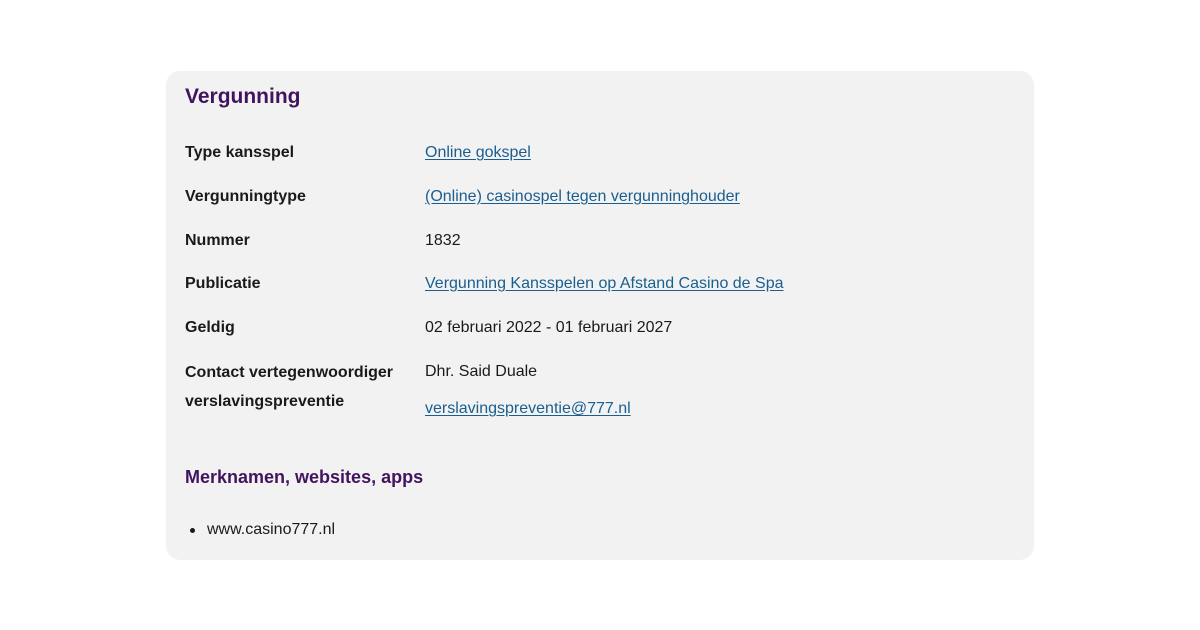  I want to click on contact-label-line1: Contact vertegenwoordiger, so click(289, 372).